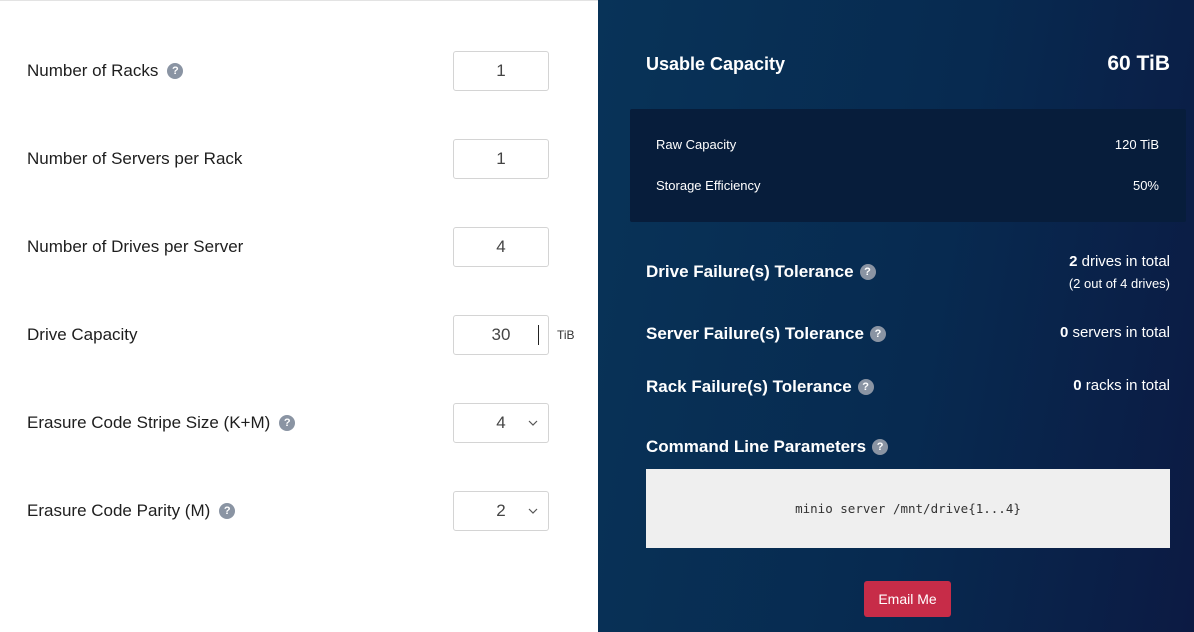  Describe the element at coordinates (756, 446) in the screenshot. I see `command-line-label: Command Line Parameters` at that location.